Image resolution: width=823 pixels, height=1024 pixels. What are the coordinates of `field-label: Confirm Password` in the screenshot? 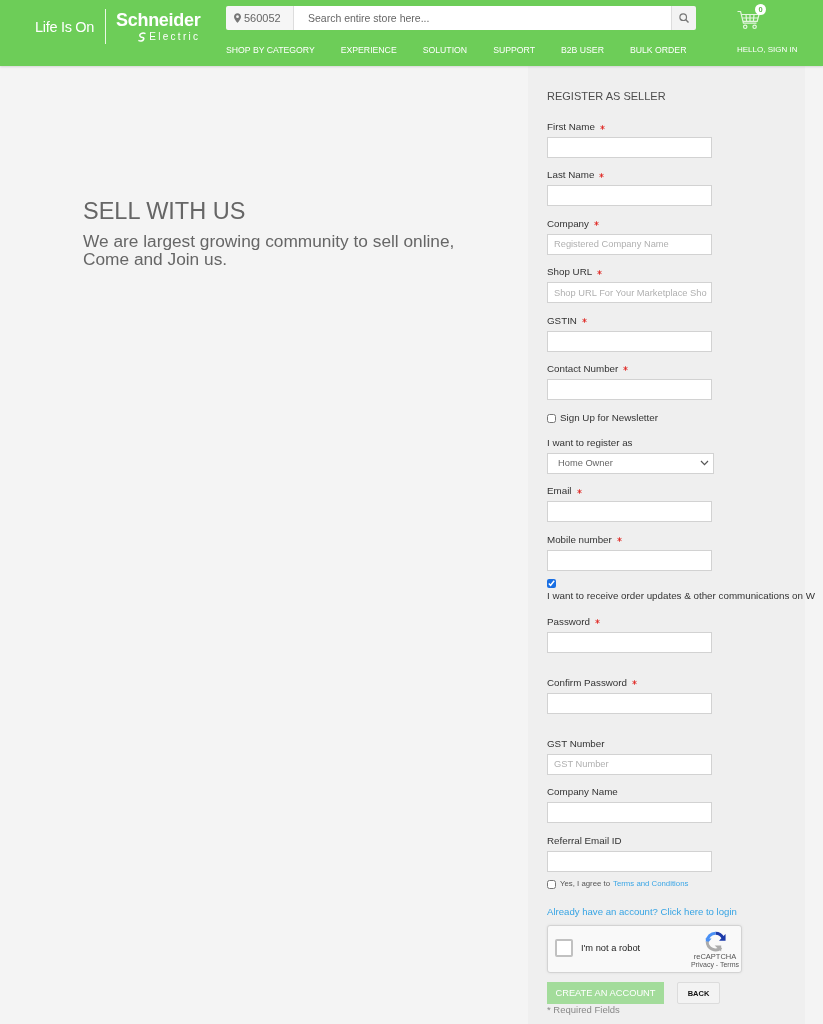 It's located at (587, 682).